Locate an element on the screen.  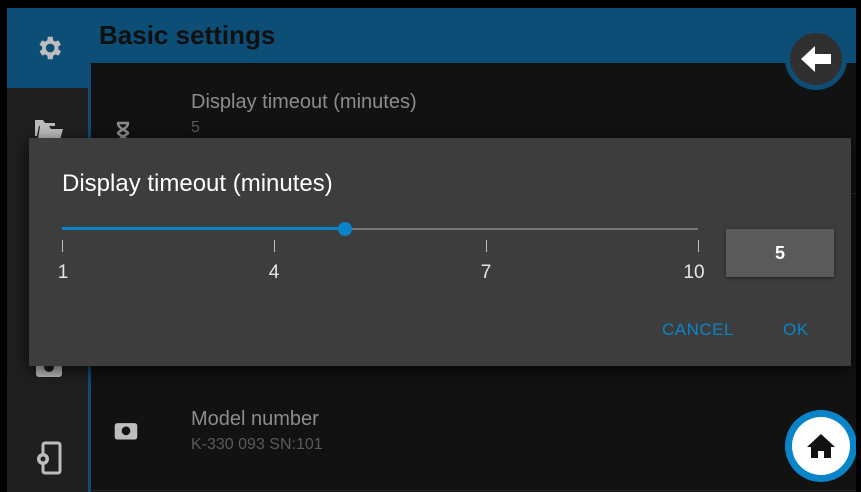
camera-icon is located at coordinates (126, 431).